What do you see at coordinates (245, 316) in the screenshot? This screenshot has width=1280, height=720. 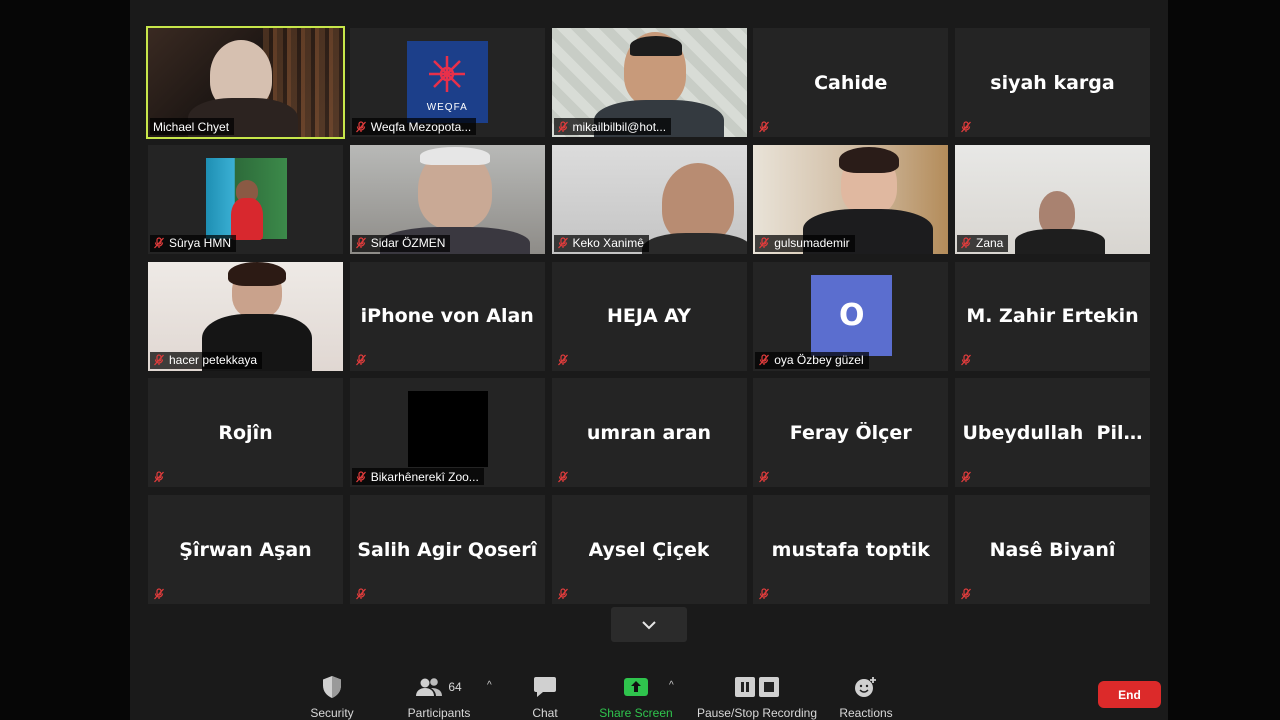 I see `participant-tile: hacer petekkaya` at bounding box center [245, 316].